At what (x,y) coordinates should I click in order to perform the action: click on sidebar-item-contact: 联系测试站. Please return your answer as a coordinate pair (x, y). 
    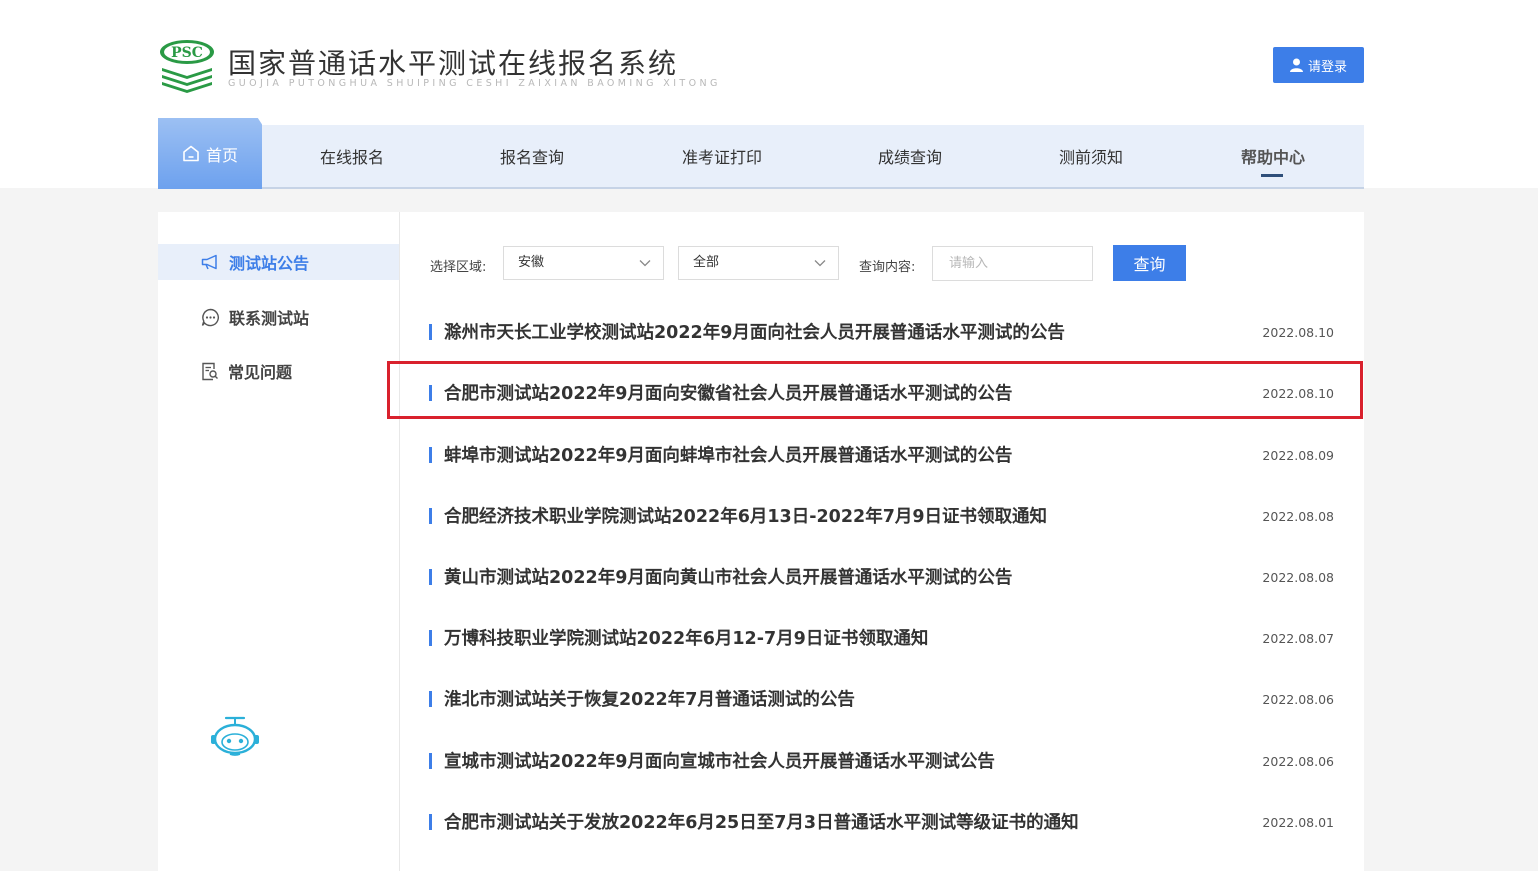
    Looking at the image, I should click on (278, 317).